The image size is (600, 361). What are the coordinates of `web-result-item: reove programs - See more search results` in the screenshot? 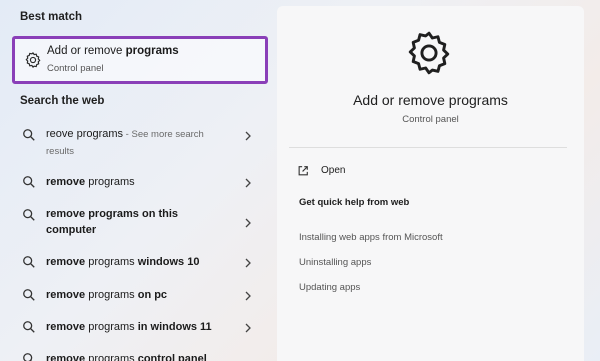 It's located at (140, 143).